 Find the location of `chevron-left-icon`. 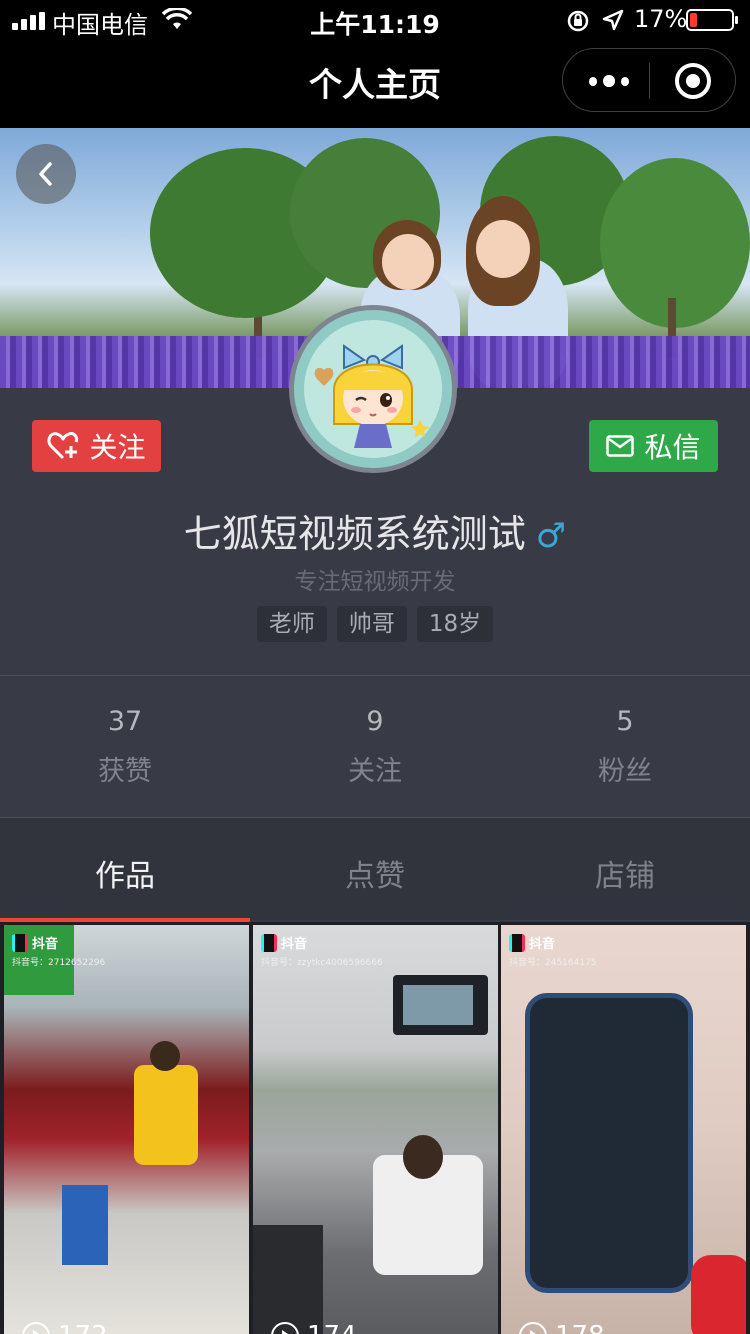

chevron-left-icon is located at coordinates (45, 174).